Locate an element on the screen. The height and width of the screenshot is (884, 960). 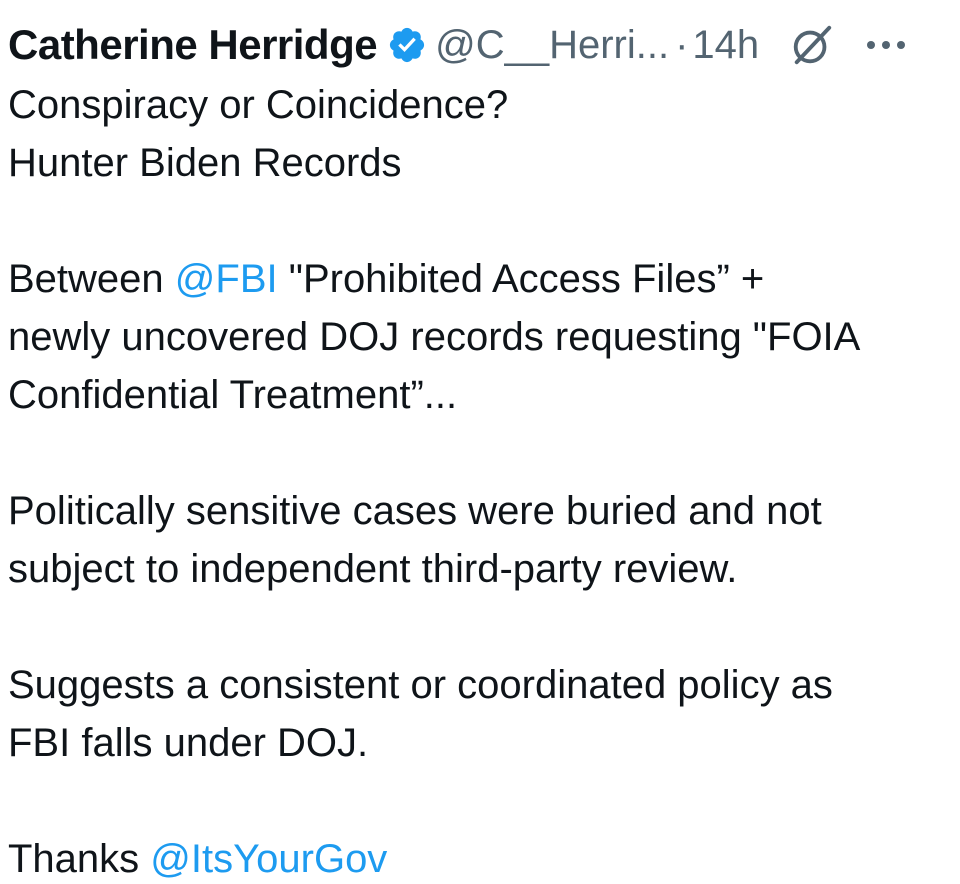
tweet-timestamp: 14h is located at coordinates (725, 45).